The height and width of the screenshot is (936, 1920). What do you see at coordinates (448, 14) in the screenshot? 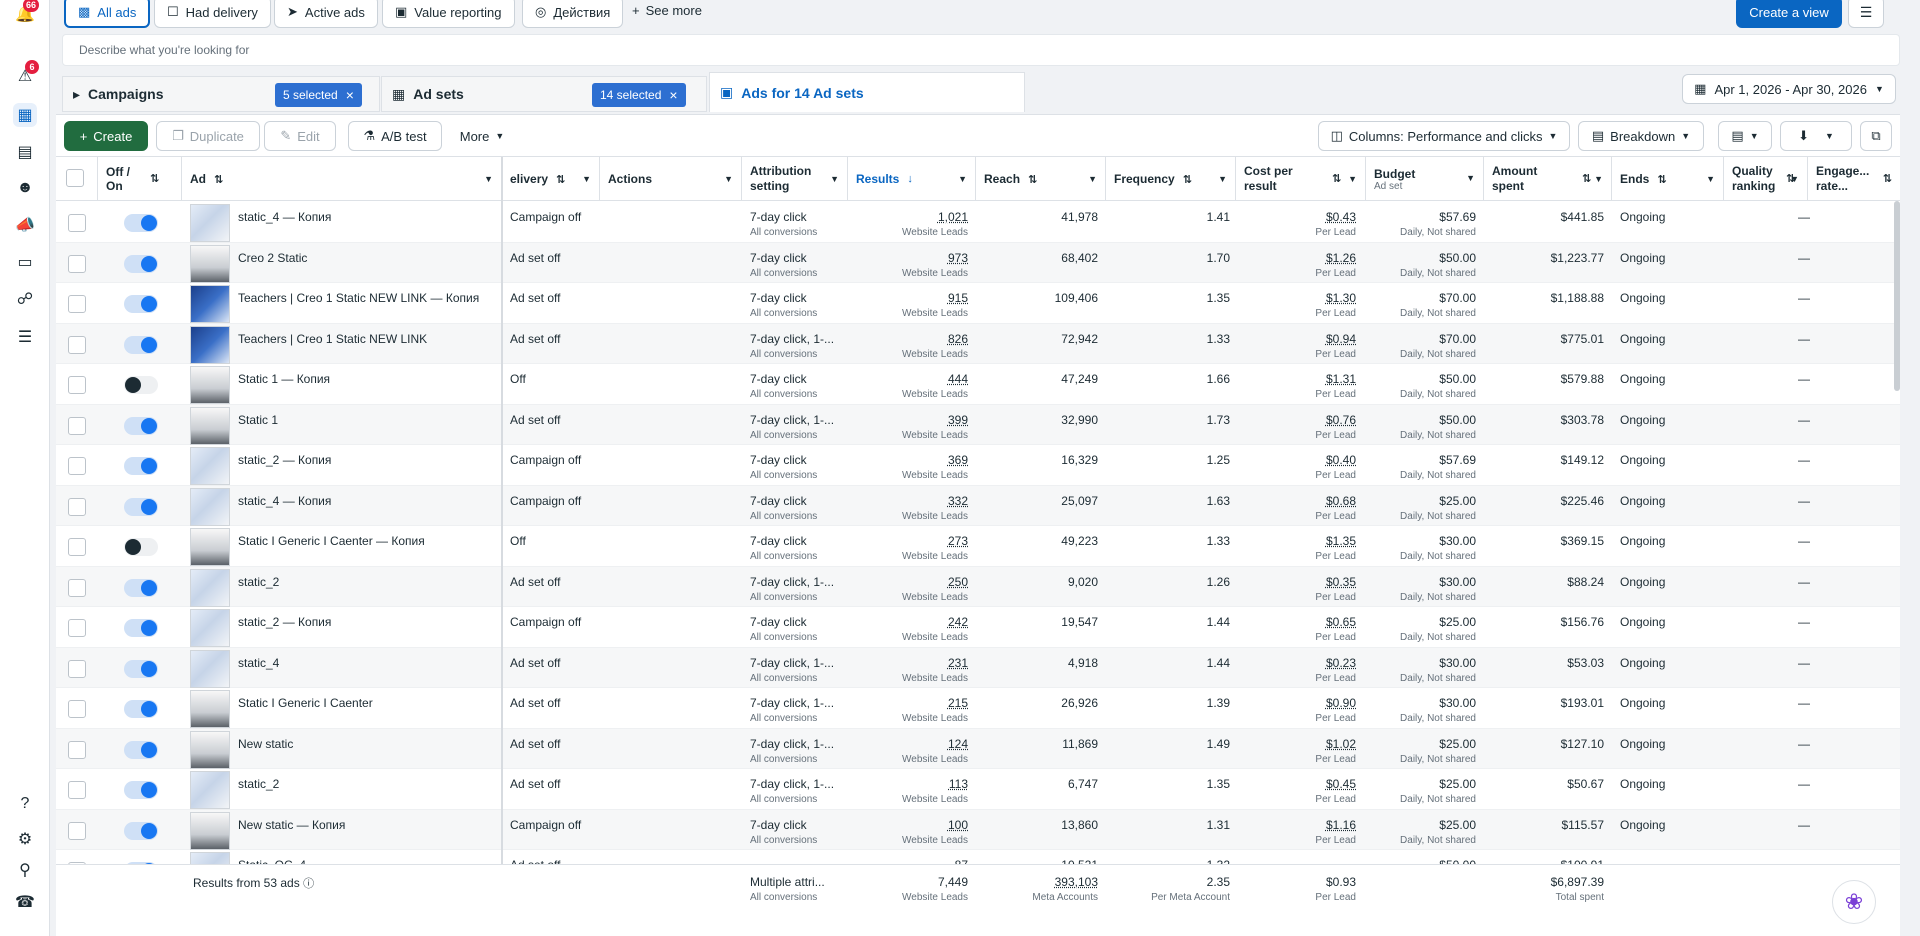
I see `view-tab-value-reporting: ▣ Value reporting` at bounding box center [448, 14].